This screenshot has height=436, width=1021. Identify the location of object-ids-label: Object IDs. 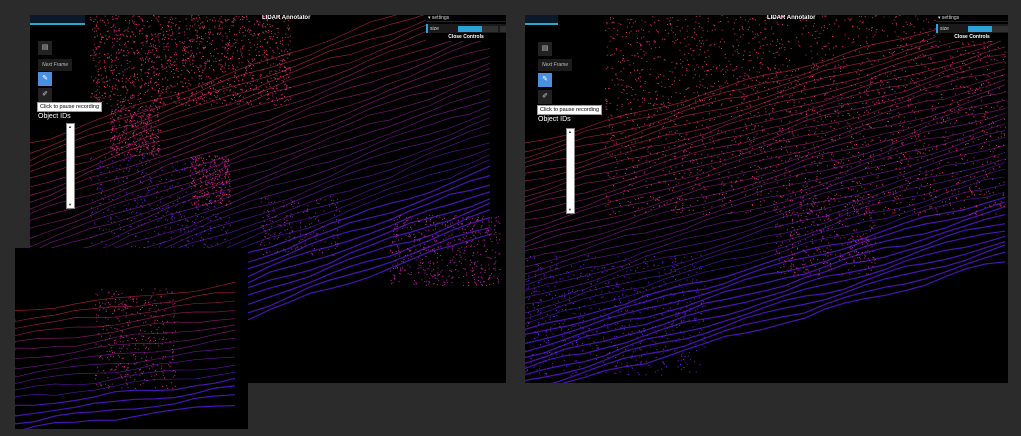
(54, 116).